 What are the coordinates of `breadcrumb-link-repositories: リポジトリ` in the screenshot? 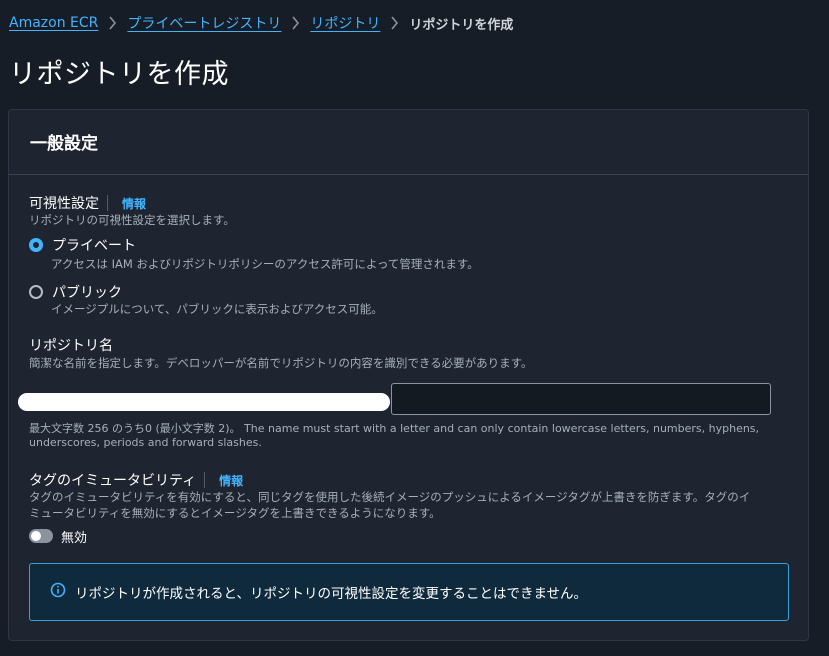 It's located at (345, 23).